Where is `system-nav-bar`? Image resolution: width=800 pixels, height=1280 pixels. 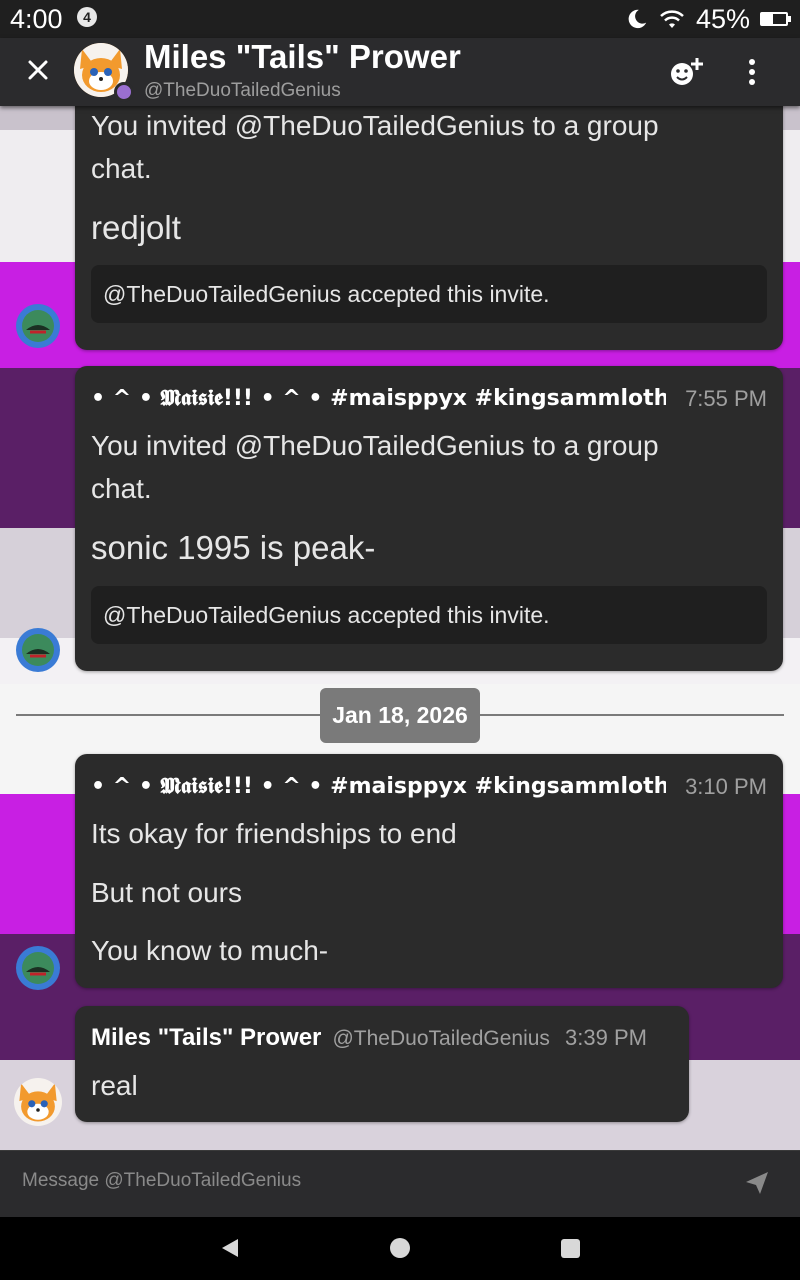 system-nav-bar is located at coordinates (400, 1248).